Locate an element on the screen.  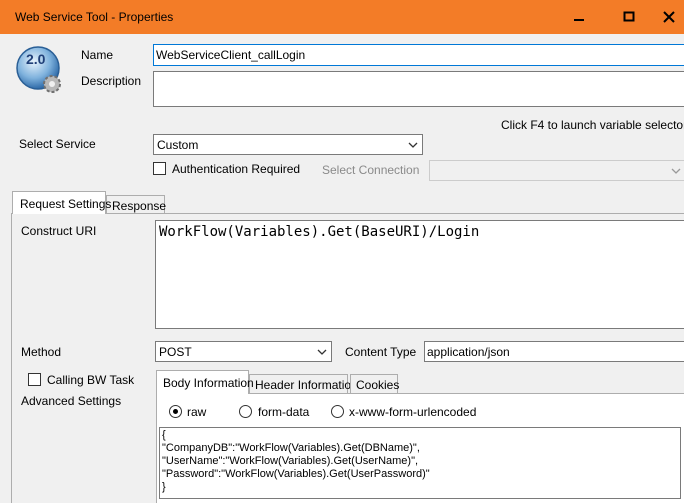
logo-version: 2.0 is located at coordinates (36, 59).